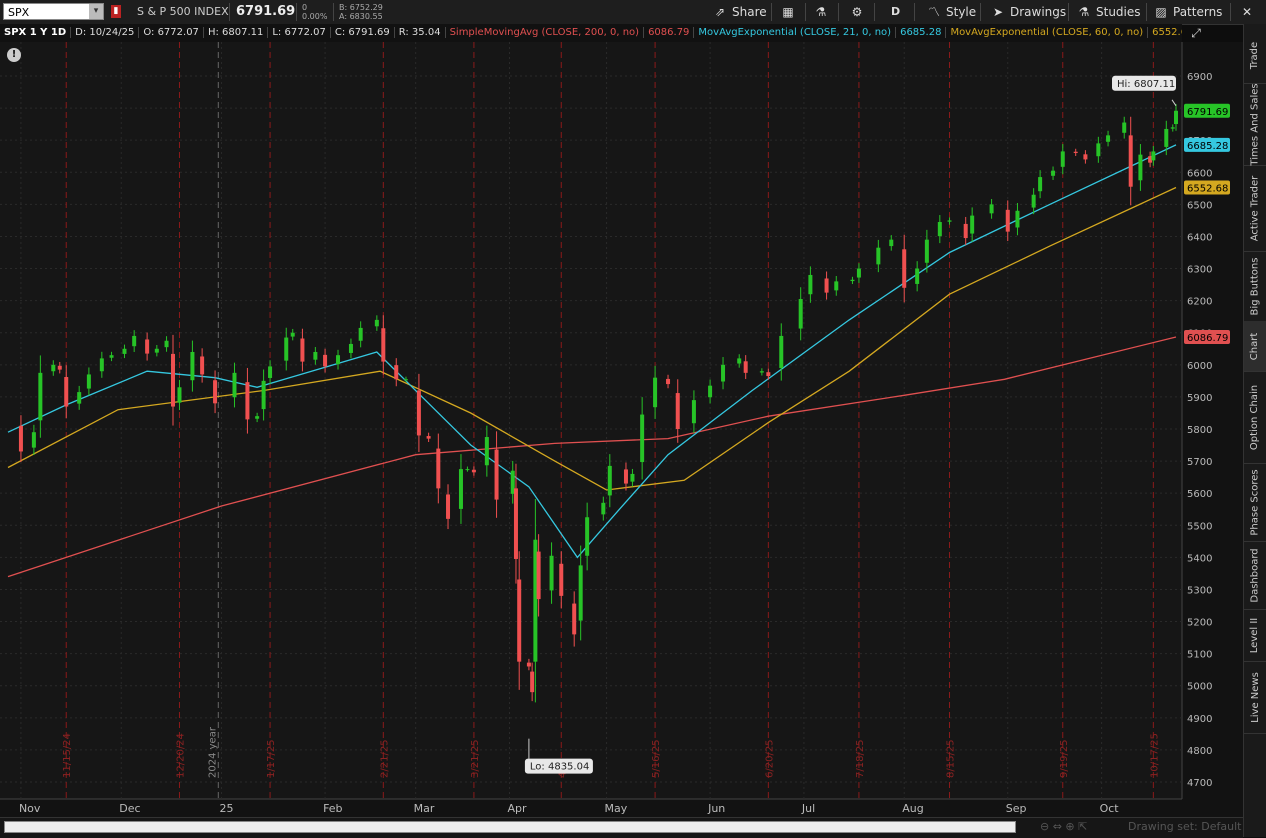 The height and width of the screenshot is (838, 1266). I want to click on tab-label: Chart, so click(1255, 346).